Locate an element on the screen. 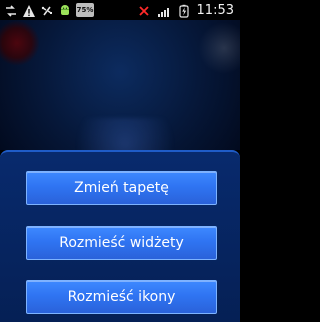 This screenshot has width=320, height=322. arrange-widgets-button: Rozmieść widżety is located at coordinates (121, 243).